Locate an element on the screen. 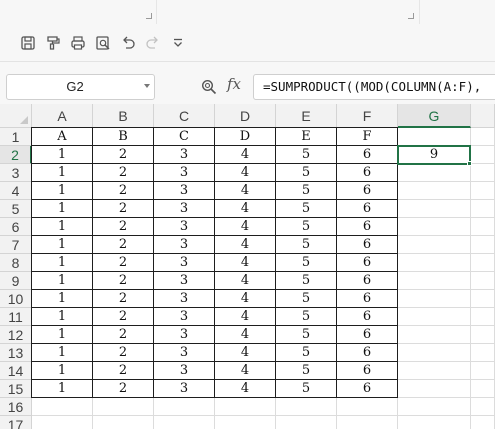 Image resolution: width=495 pixels, height=429 pixels. row-header-10: 10 is located at coordinates (16, 299).